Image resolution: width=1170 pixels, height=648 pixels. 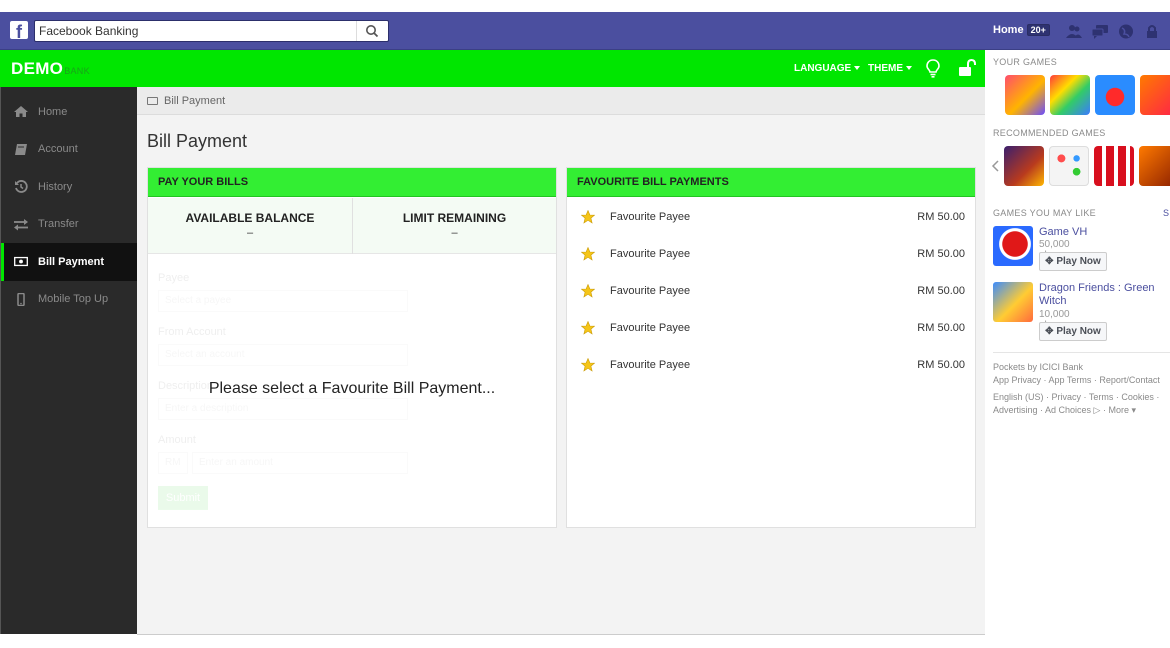 What do you see at coordinates (1100, 31) in the screenshot?
I see `messages-icon` at bounding box center [1100, 31].